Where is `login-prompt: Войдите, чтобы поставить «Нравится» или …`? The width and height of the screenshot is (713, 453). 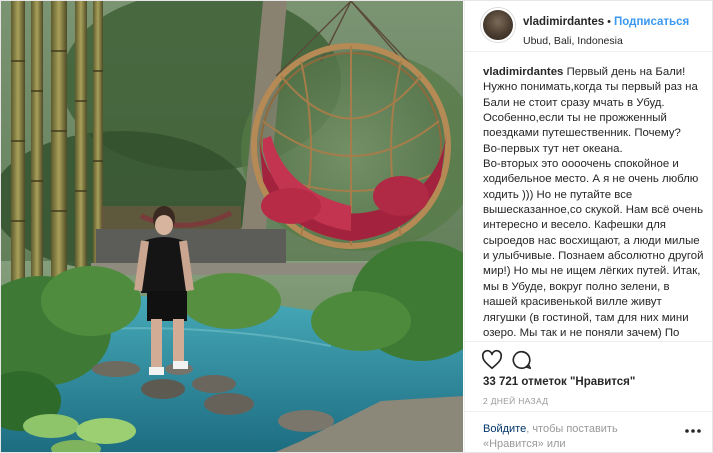
login-prompt: Войдите, чтобы поставить «Нравится» или … is located at coordinates (588, 431).